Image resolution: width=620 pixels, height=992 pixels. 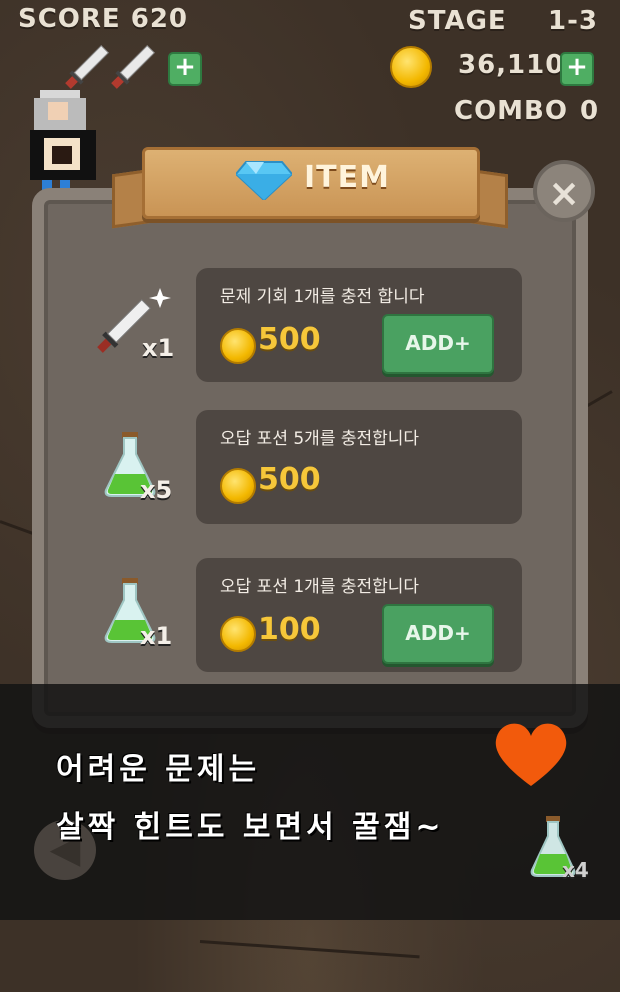 What do you see at coordinates (457, 21) in the screenshot?
I see `stage-label: STAGE` at bounding box center [457, 21].